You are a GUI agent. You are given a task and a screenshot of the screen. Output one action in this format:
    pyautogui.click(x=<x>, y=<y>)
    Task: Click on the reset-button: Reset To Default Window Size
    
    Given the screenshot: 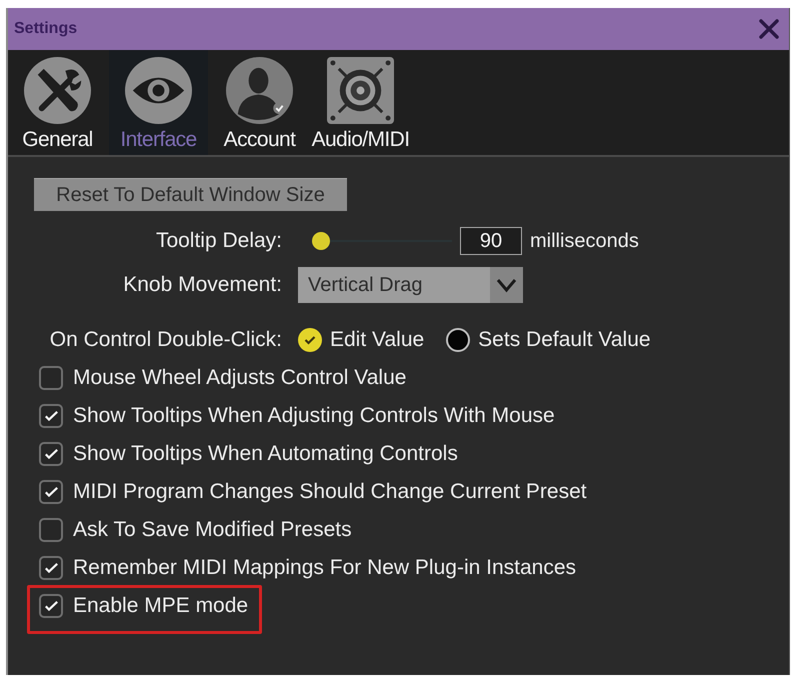 What is the action you would take?
    pyautogui.click(x=190, y=194)
    